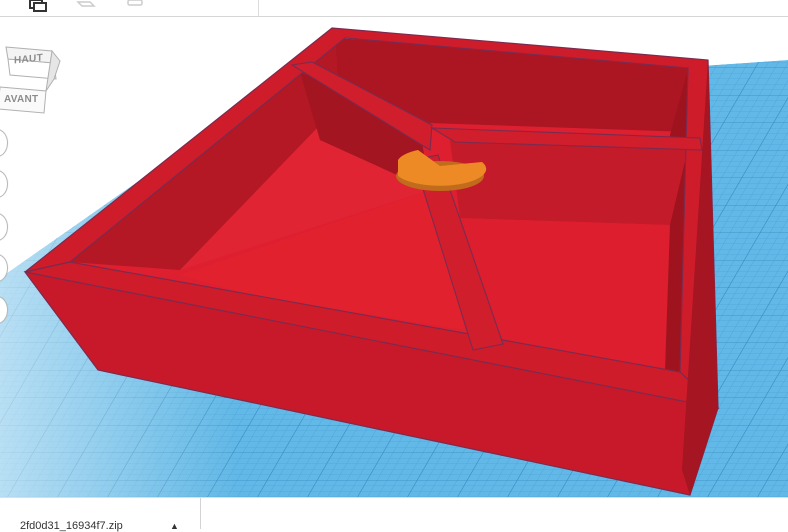 Image resolution: width=788 pixels, height=532 pixels. Describe the element at coordinates (394, 8) in the screenshot. I see `editor-toolbar` at that location.